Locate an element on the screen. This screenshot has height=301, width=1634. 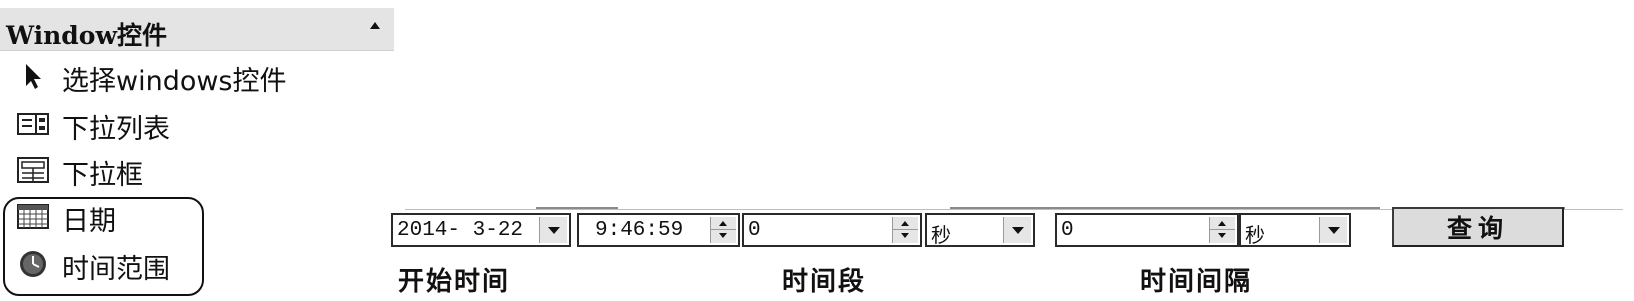
start-time-label: 开始时间 is located at coordinates (454, 282).